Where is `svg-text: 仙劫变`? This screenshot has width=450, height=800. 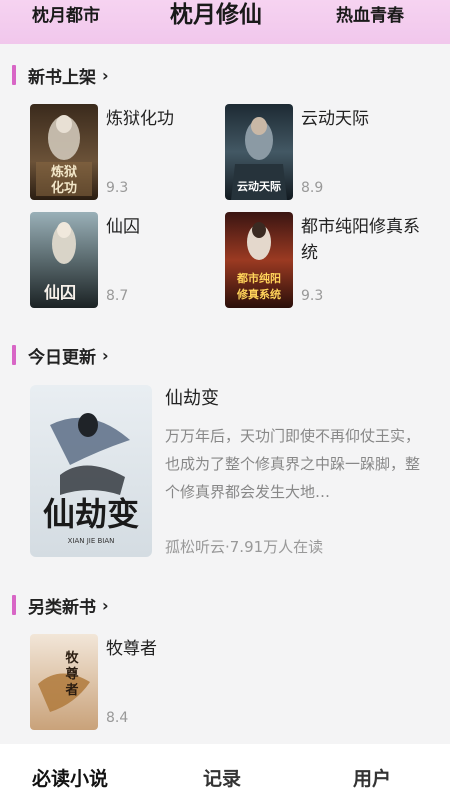 svg-text: 仙劫变 is located at coordinates (91, 514).